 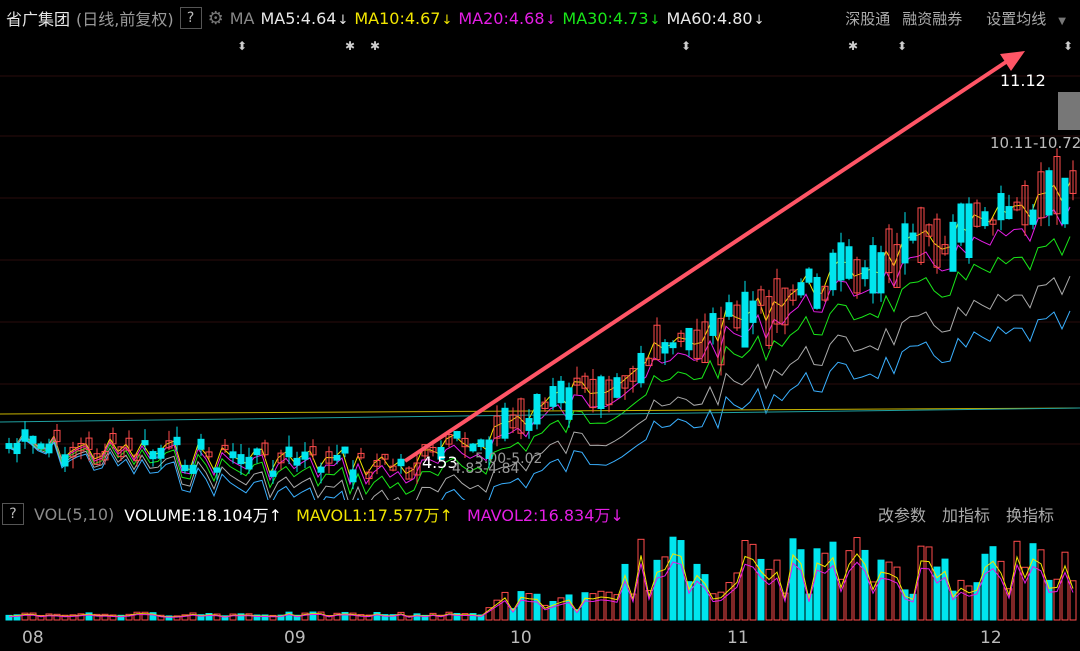 I want to click on volume-help-button: ?, so click(x=13, y=514).